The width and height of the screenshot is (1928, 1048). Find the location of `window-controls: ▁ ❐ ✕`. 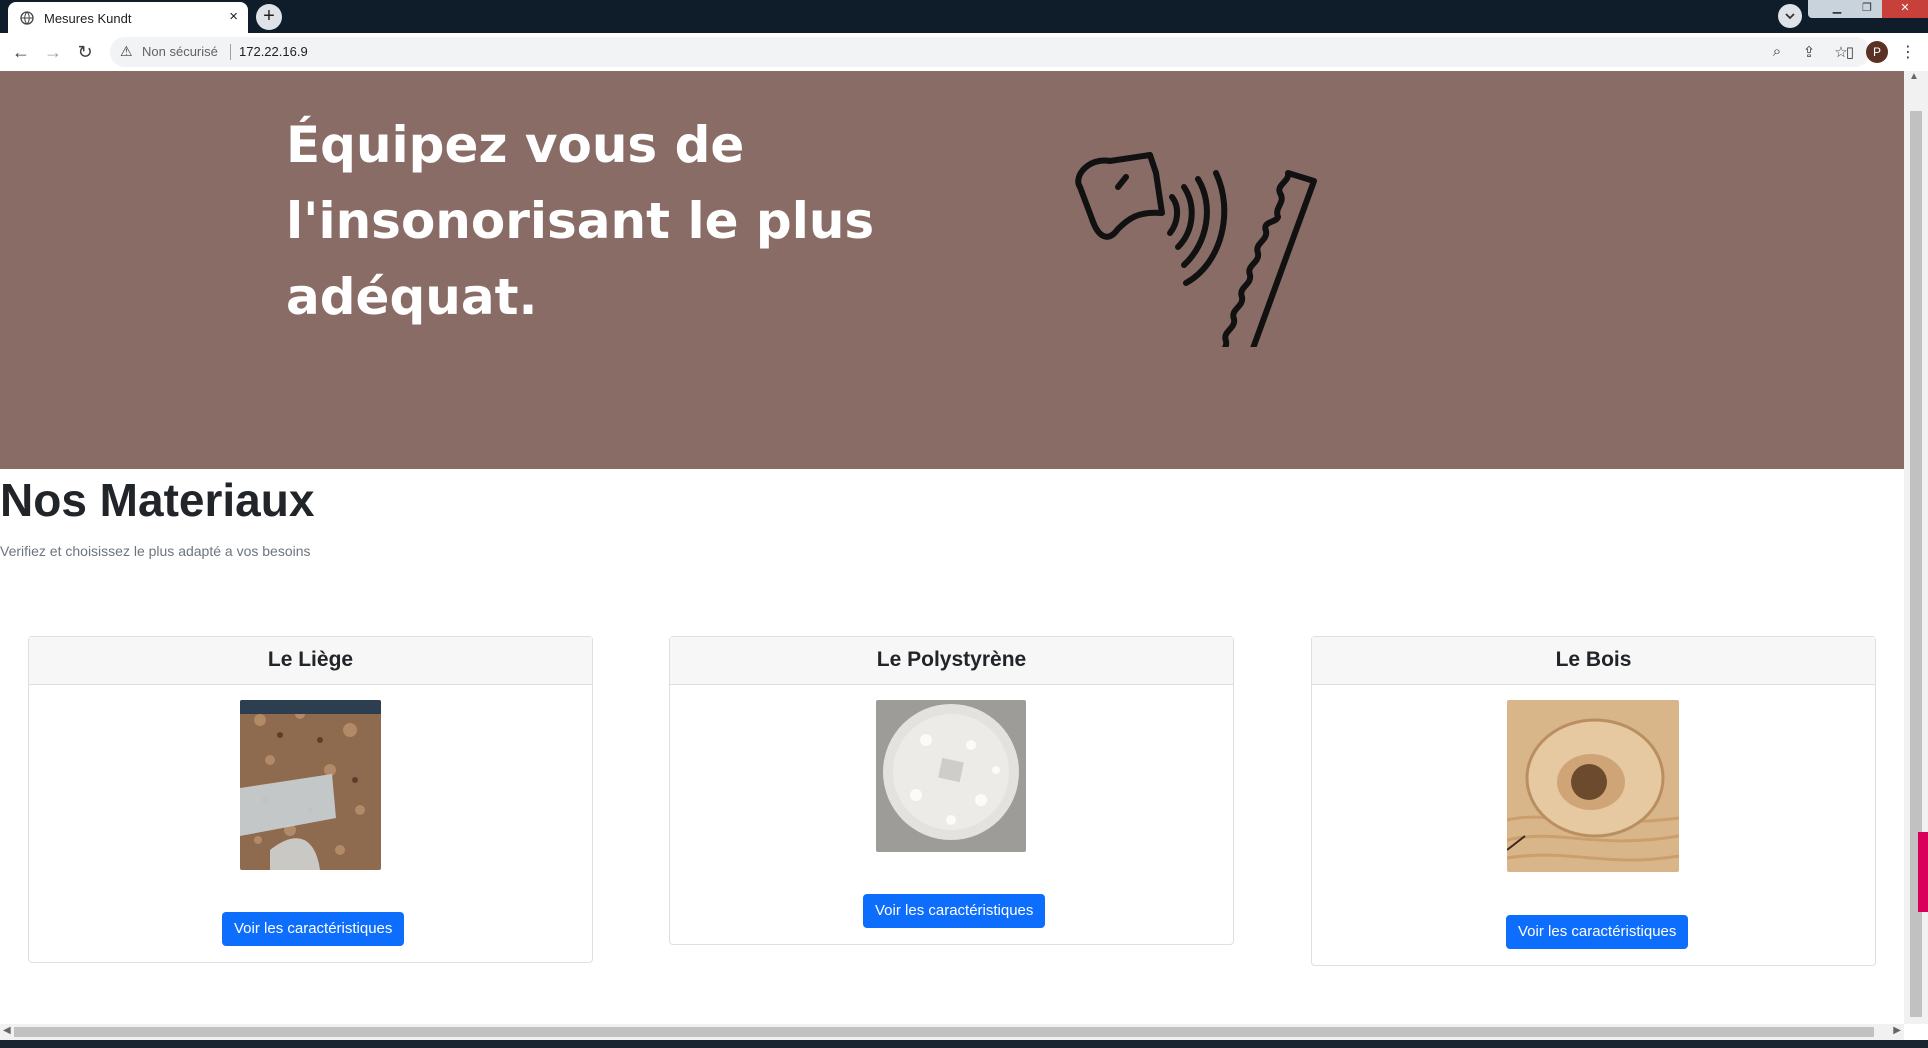

window-controls: ▁ ❐ ✕ is located at coordinates (1868, 9).